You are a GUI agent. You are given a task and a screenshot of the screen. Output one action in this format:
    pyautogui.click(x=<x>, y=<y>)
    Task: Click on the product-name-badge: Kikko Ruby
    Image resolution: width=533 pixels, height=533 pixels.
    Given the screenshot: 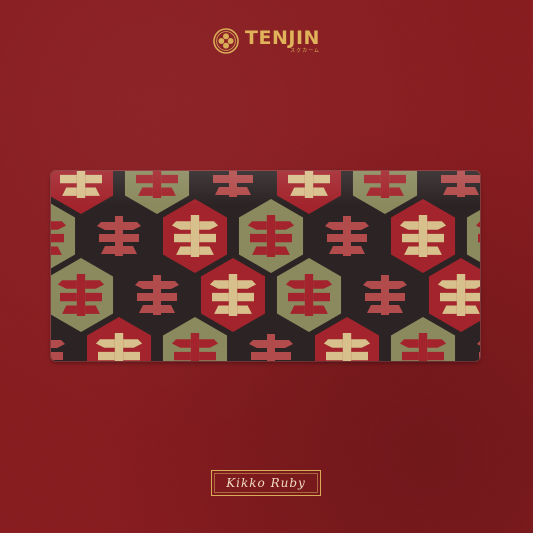 What is the action you would take?
    pyautogui.click(x=266, y=483)
    